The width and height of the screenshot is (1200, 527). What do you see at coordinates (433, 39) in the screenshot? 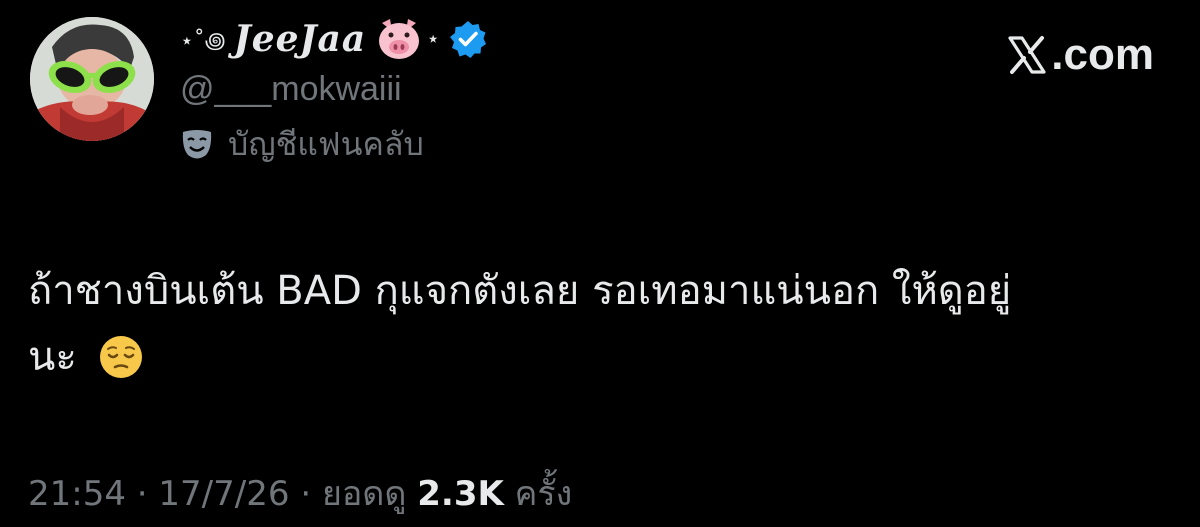
I see `display-name-suffix: ⋆` at bounding box center [433, 39].